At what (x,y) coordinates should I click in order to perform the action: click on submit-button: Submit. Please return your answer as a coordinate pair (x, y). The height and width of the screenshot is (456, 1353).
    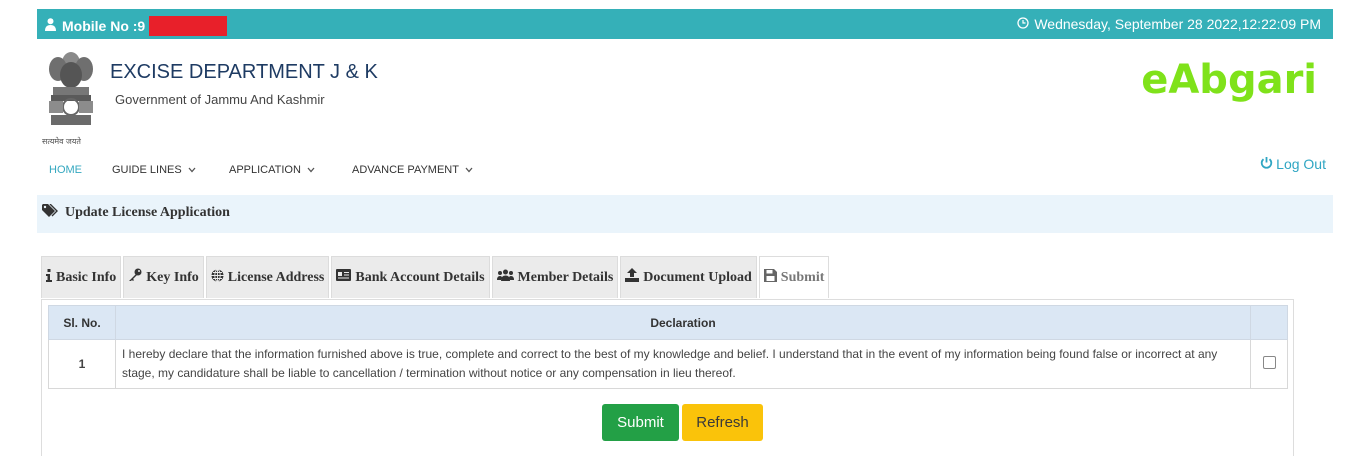
    Looking at the image, I should click on (640, 422).